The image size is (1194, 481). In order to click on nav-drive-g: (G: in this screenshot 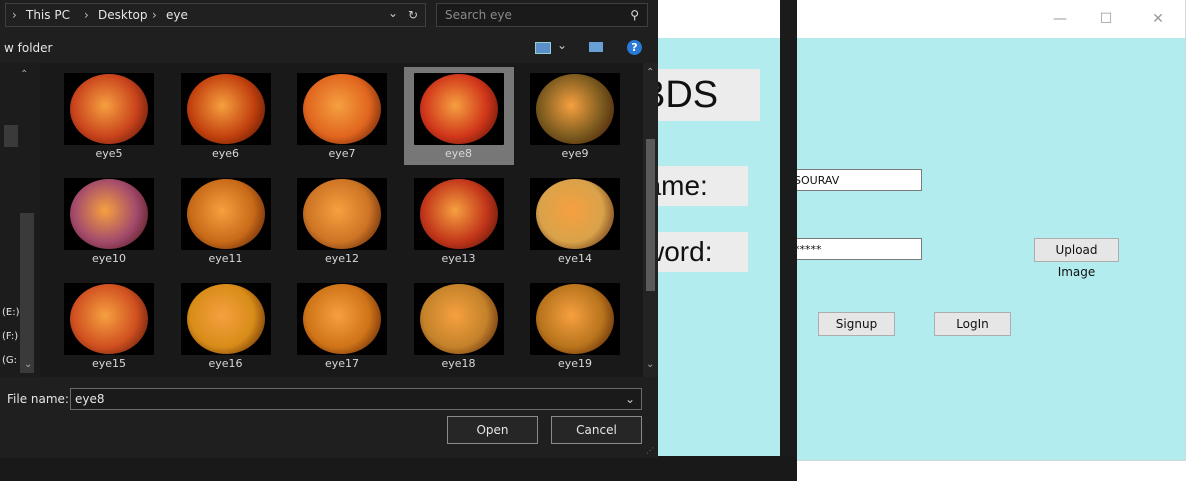, I will do `click(9, 360)`.